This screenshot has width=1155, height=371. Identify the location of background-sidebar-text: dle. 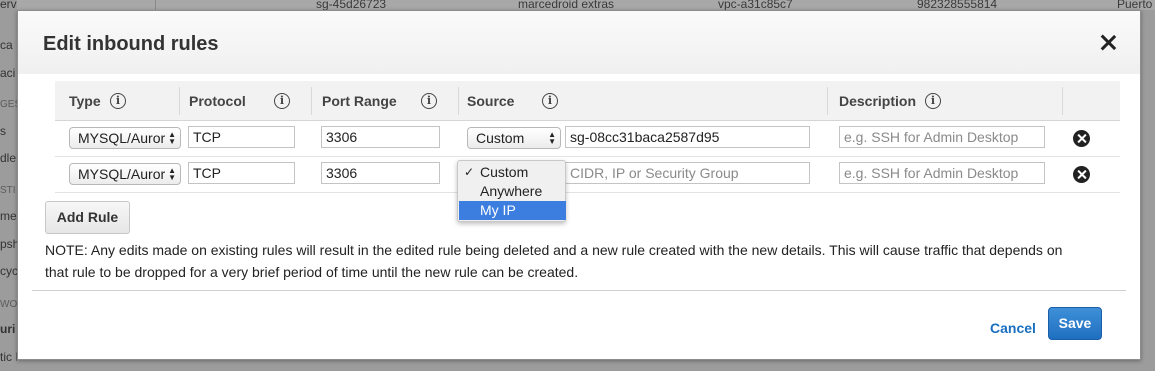
(8, 158).